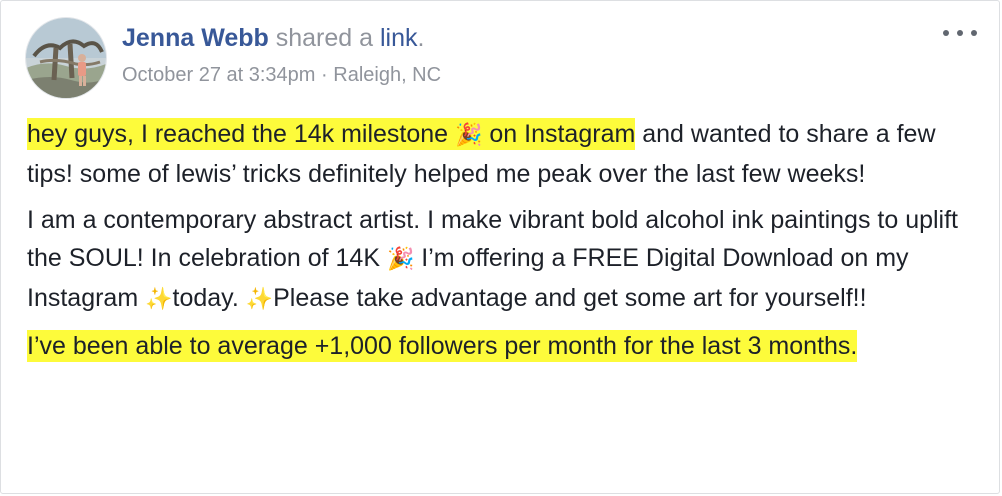  I want to click on action-period: ., so click(421, 38).